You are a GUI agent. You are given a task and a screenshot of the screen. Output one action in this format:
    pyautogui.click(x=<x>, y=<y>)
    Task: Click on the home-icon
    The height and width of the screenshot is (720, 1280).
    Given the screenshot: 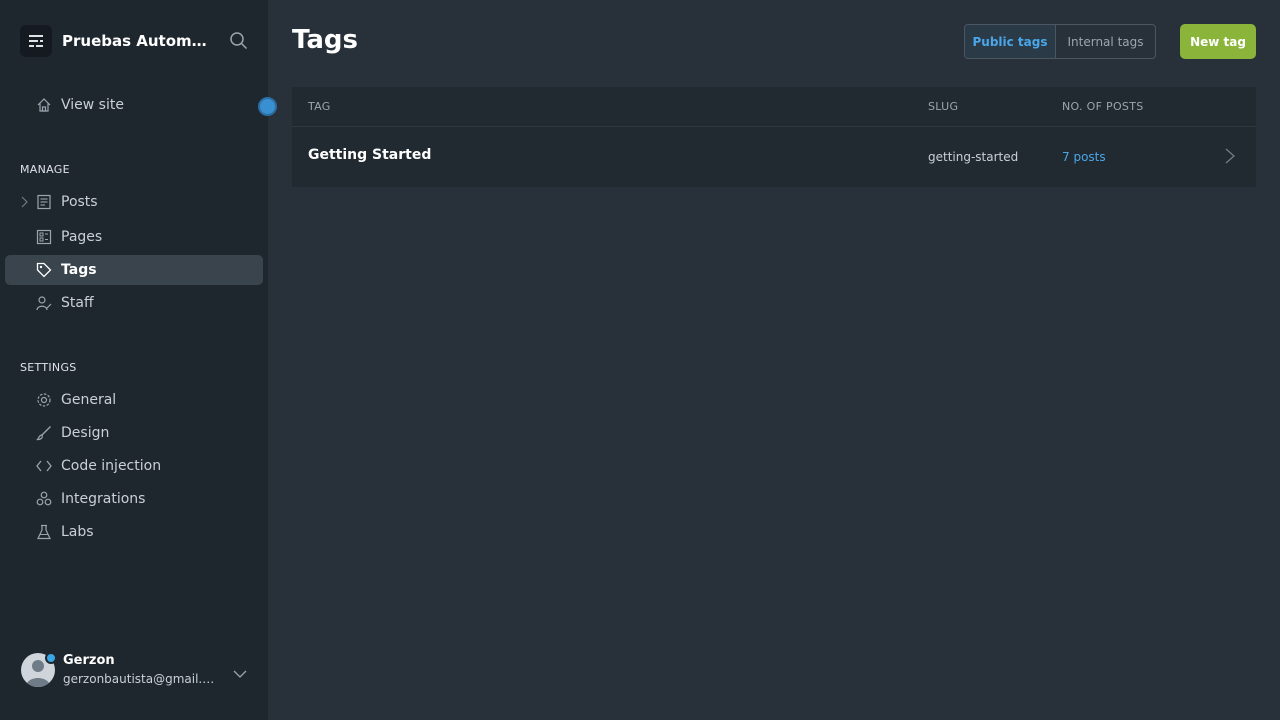 What is the action you would take?
    pyautogui.click(x=44, y=105)
    